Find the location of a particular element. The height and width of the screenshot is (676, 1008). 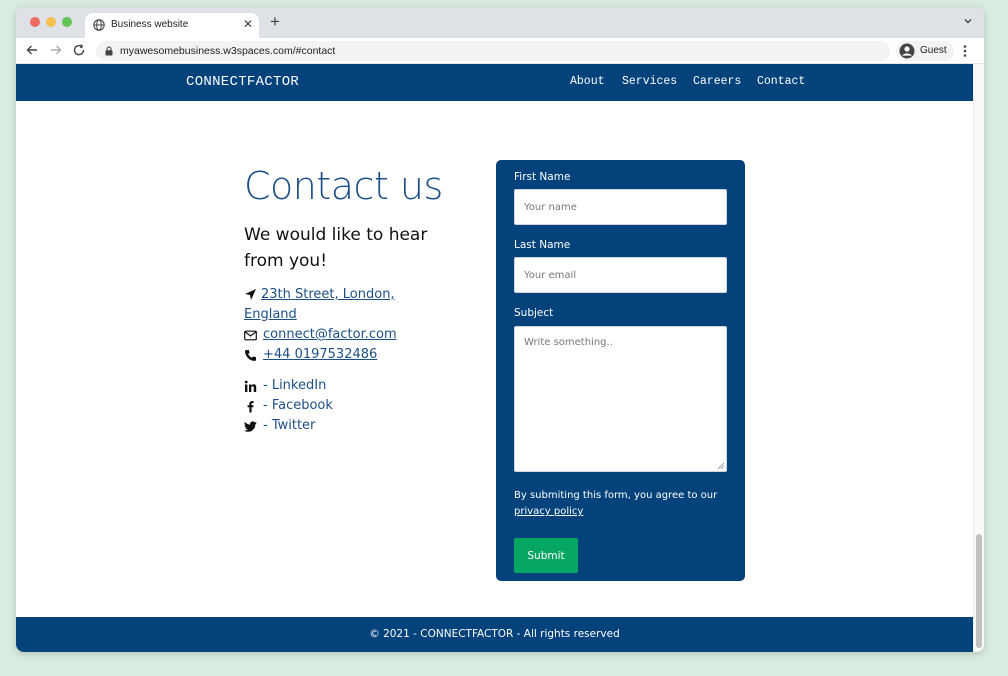

page-scrollbar is located at coordinates (978, 358).